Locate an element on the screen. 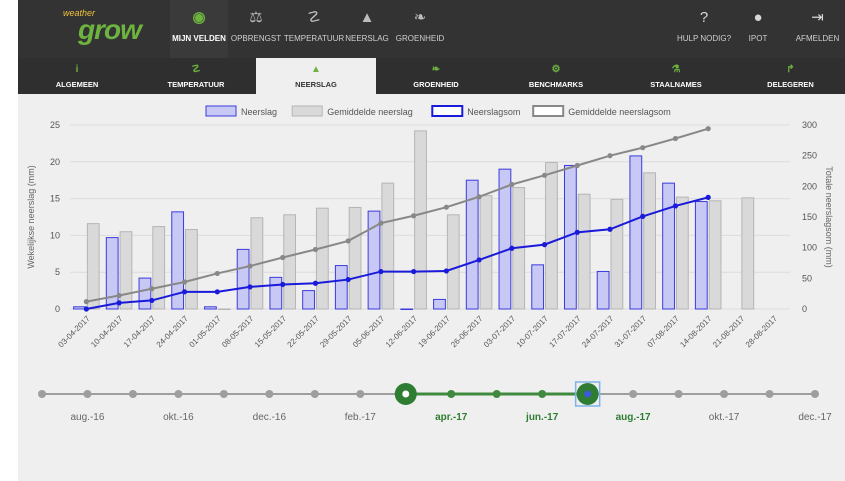  x-tick-label: 31-07-2017 is located at coordinates (631, 332).